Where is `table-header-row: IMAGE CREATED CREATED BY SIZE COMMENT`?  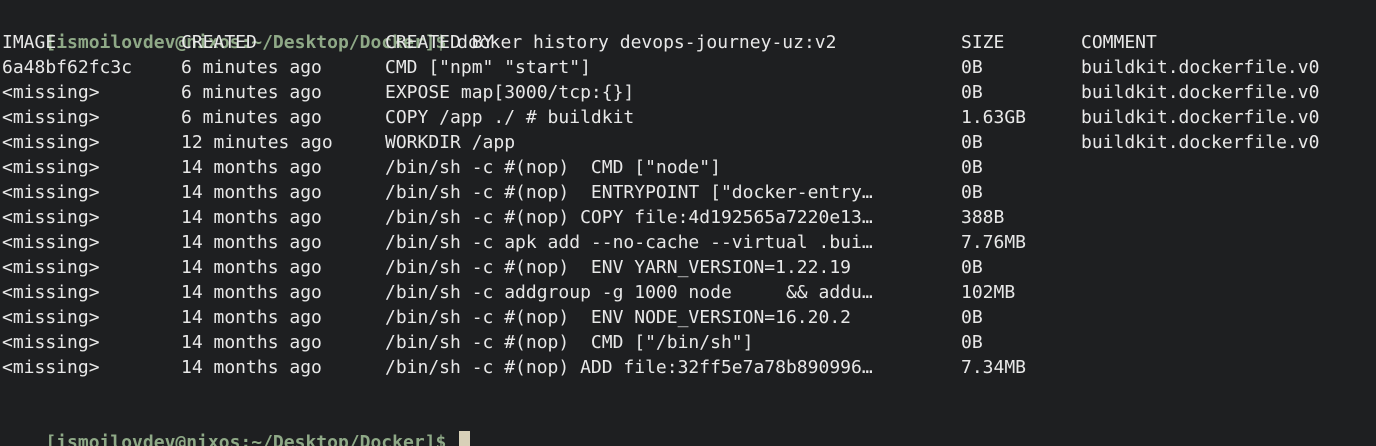
table-header-row: IMAGE CREATED CREATED BY SIZE COMMENT is located at coordinates (688, 42).